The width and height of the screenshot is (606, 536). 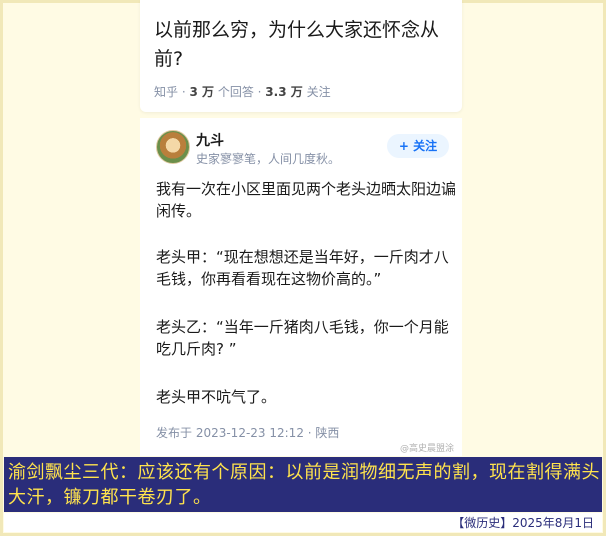 I want to click on question-title: 以前那么穷，为什么大家还怀念从前?, so click(x=302, y=45).